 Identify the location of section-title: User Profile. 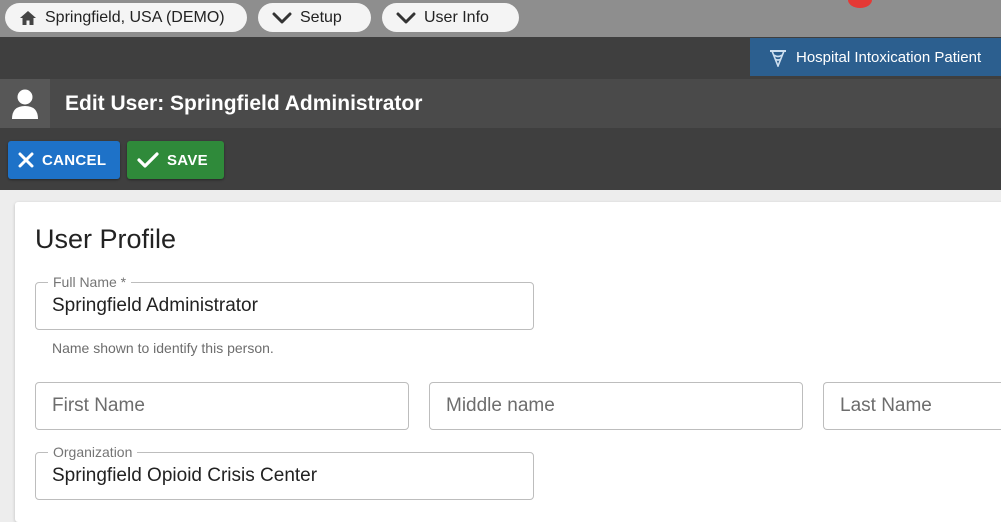
(106, 239).